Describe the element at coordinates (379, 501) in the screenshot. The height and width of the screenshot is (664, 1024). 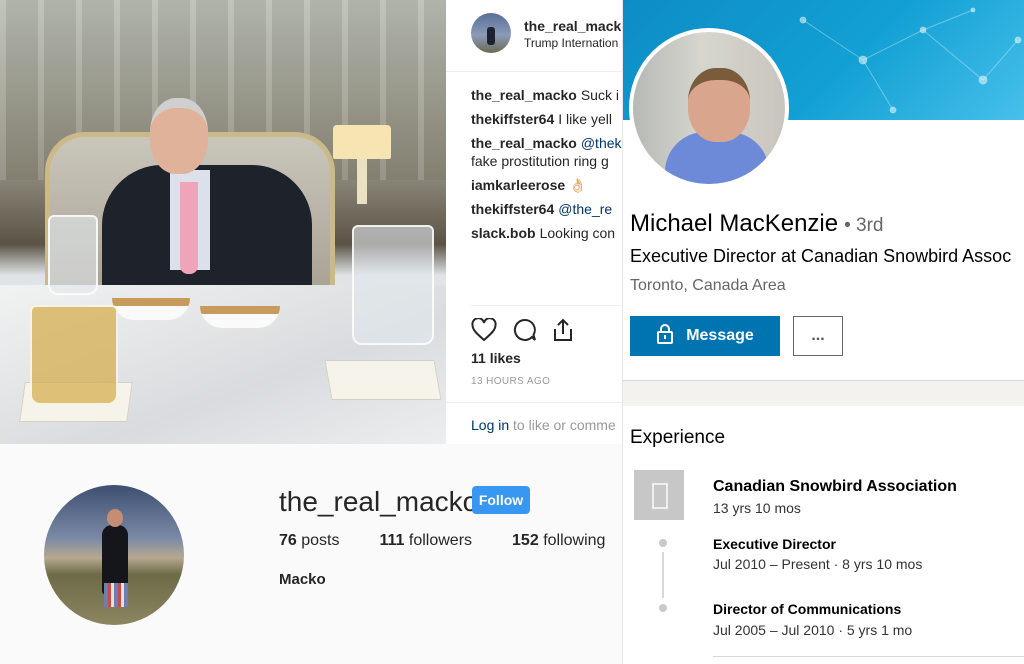
I see `profile-username: the_real_macko` at that location.